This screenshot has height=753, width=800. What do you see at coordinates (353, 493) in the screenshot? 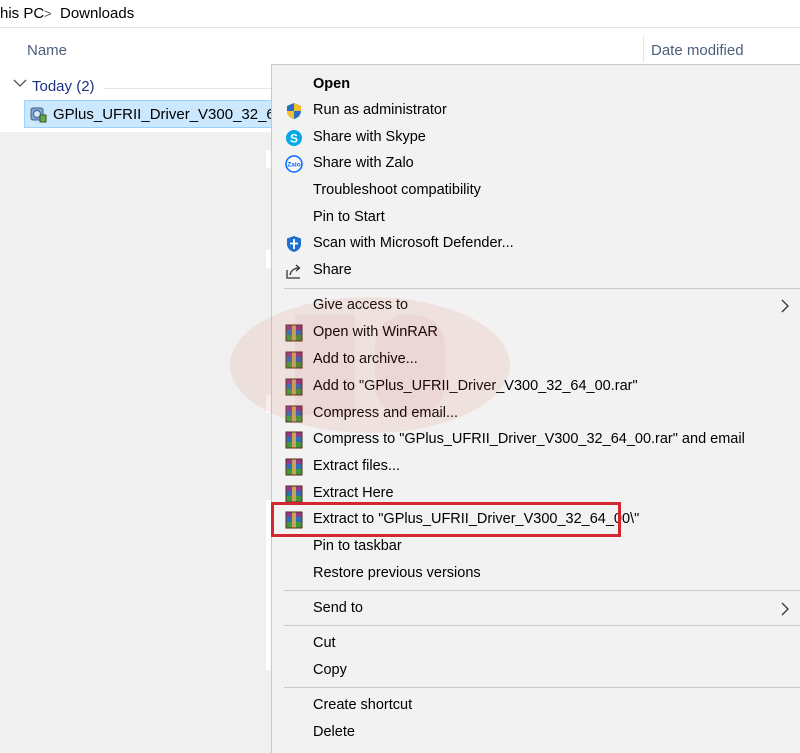
I see `menu-item-label: Extract Here` at bounding box center [353, 493].